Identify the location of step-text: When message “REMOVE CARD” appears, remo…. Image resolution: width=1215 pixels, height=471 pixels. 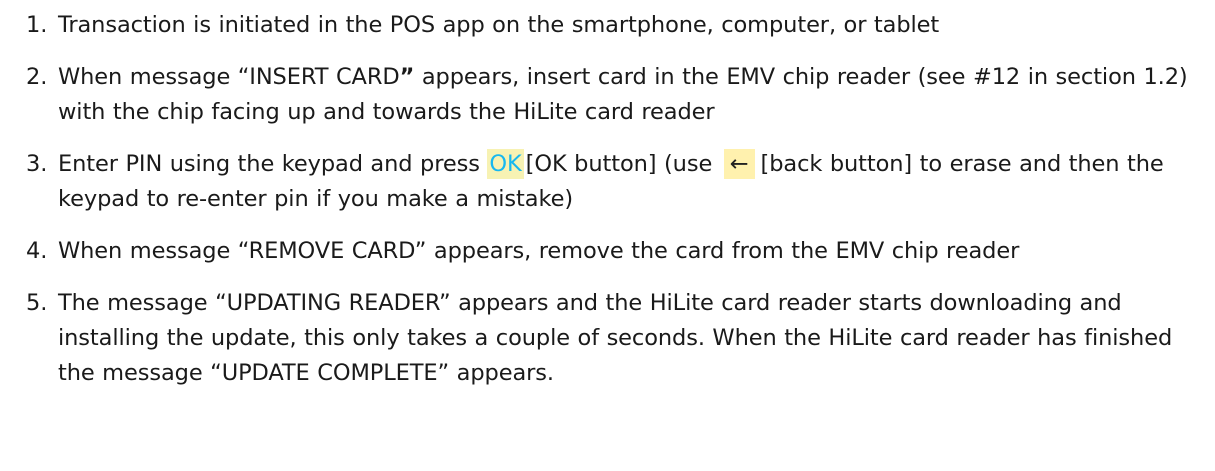
(539, 251).